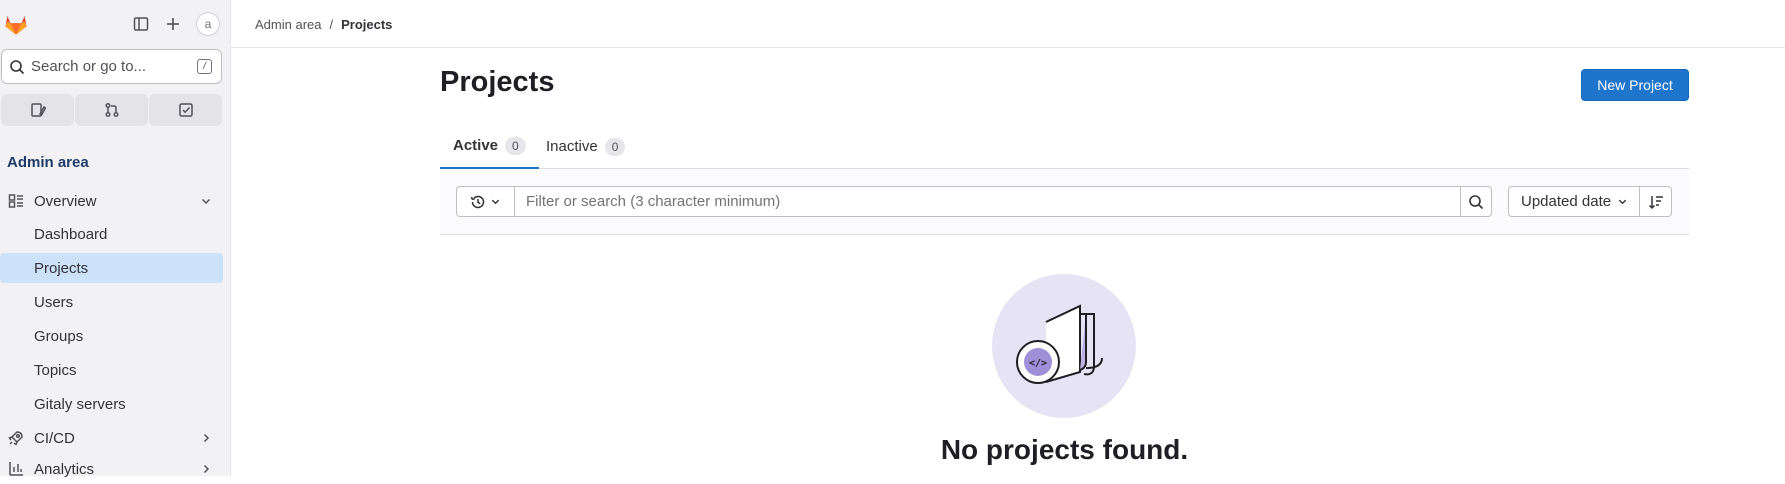 The image size is (1785, 484). I want to click on tab-label: Active, so click(476, 145).